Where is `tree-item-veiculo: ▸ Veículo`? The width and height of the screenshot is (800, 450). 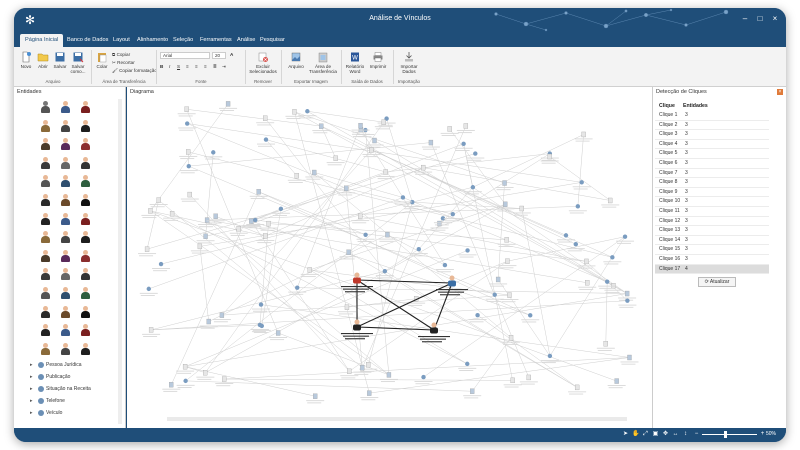 tree-item-veiculo: ▸ Veículo is located at coordinates (46, 413).